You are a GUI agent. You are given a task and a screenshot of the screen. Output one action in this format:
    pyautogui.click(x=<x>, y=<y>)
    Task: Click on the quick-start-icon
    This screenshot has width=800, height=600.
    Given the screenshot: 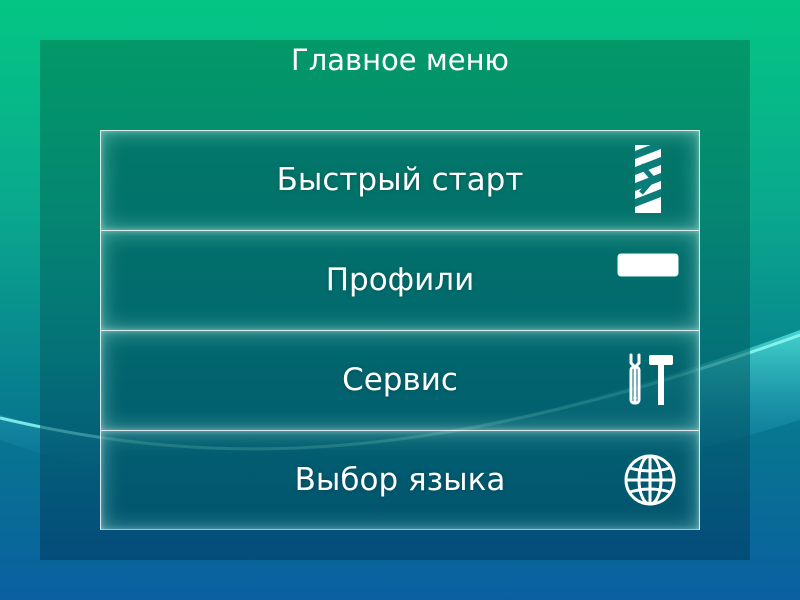 What is the action you would take?
    pyautogui.click(x=649, y=180)
    